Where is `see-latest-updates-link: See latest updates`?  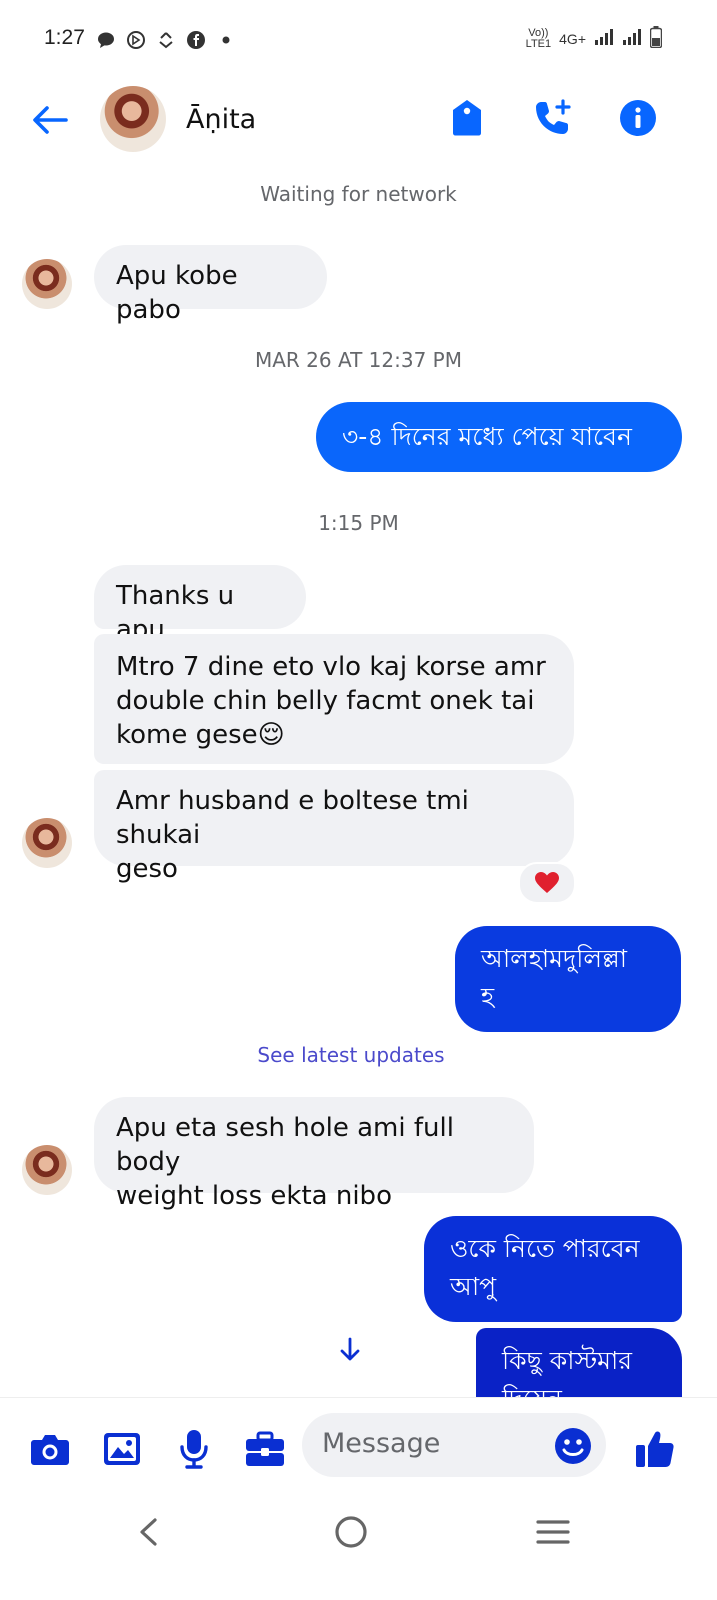
see-latest-updates-link: See latest updates is located at coordinates (351, 1055).